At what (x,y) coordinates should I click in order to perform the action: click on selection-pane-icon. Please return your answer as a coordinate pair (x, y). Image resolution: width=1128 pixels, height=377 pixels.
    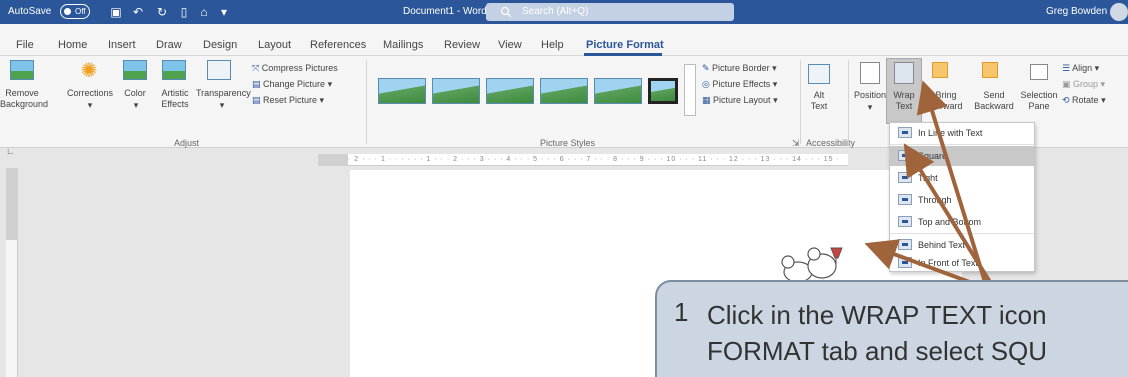
    Looking at the image, I should click on (1039, 72).